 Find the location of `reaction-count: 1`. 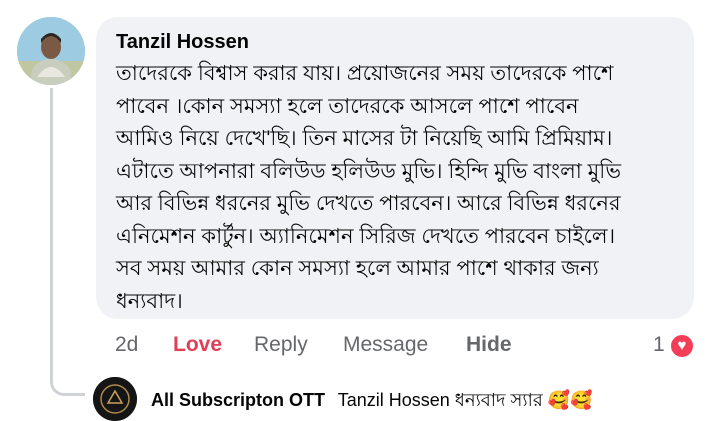

reaction-count: 1 is located at coordinates (659, 345).